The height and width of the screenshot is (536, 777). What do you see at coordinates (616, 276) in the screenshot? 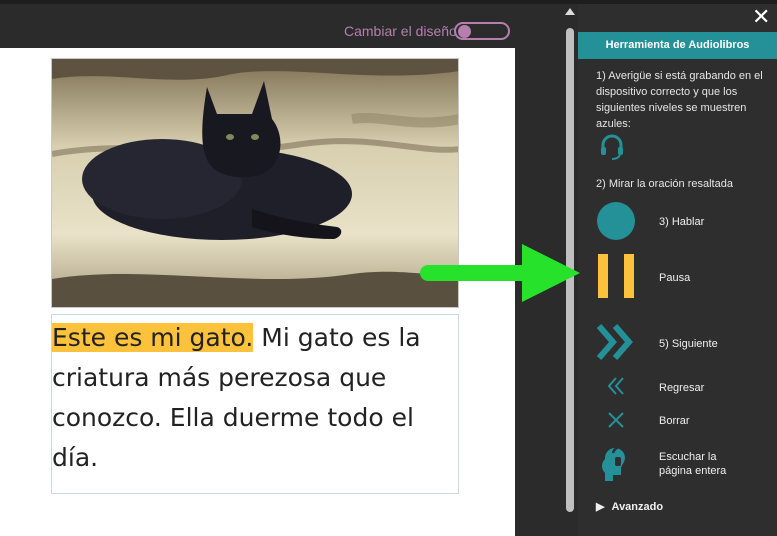
I see `pause-icon` at bounding box center [616, 276].